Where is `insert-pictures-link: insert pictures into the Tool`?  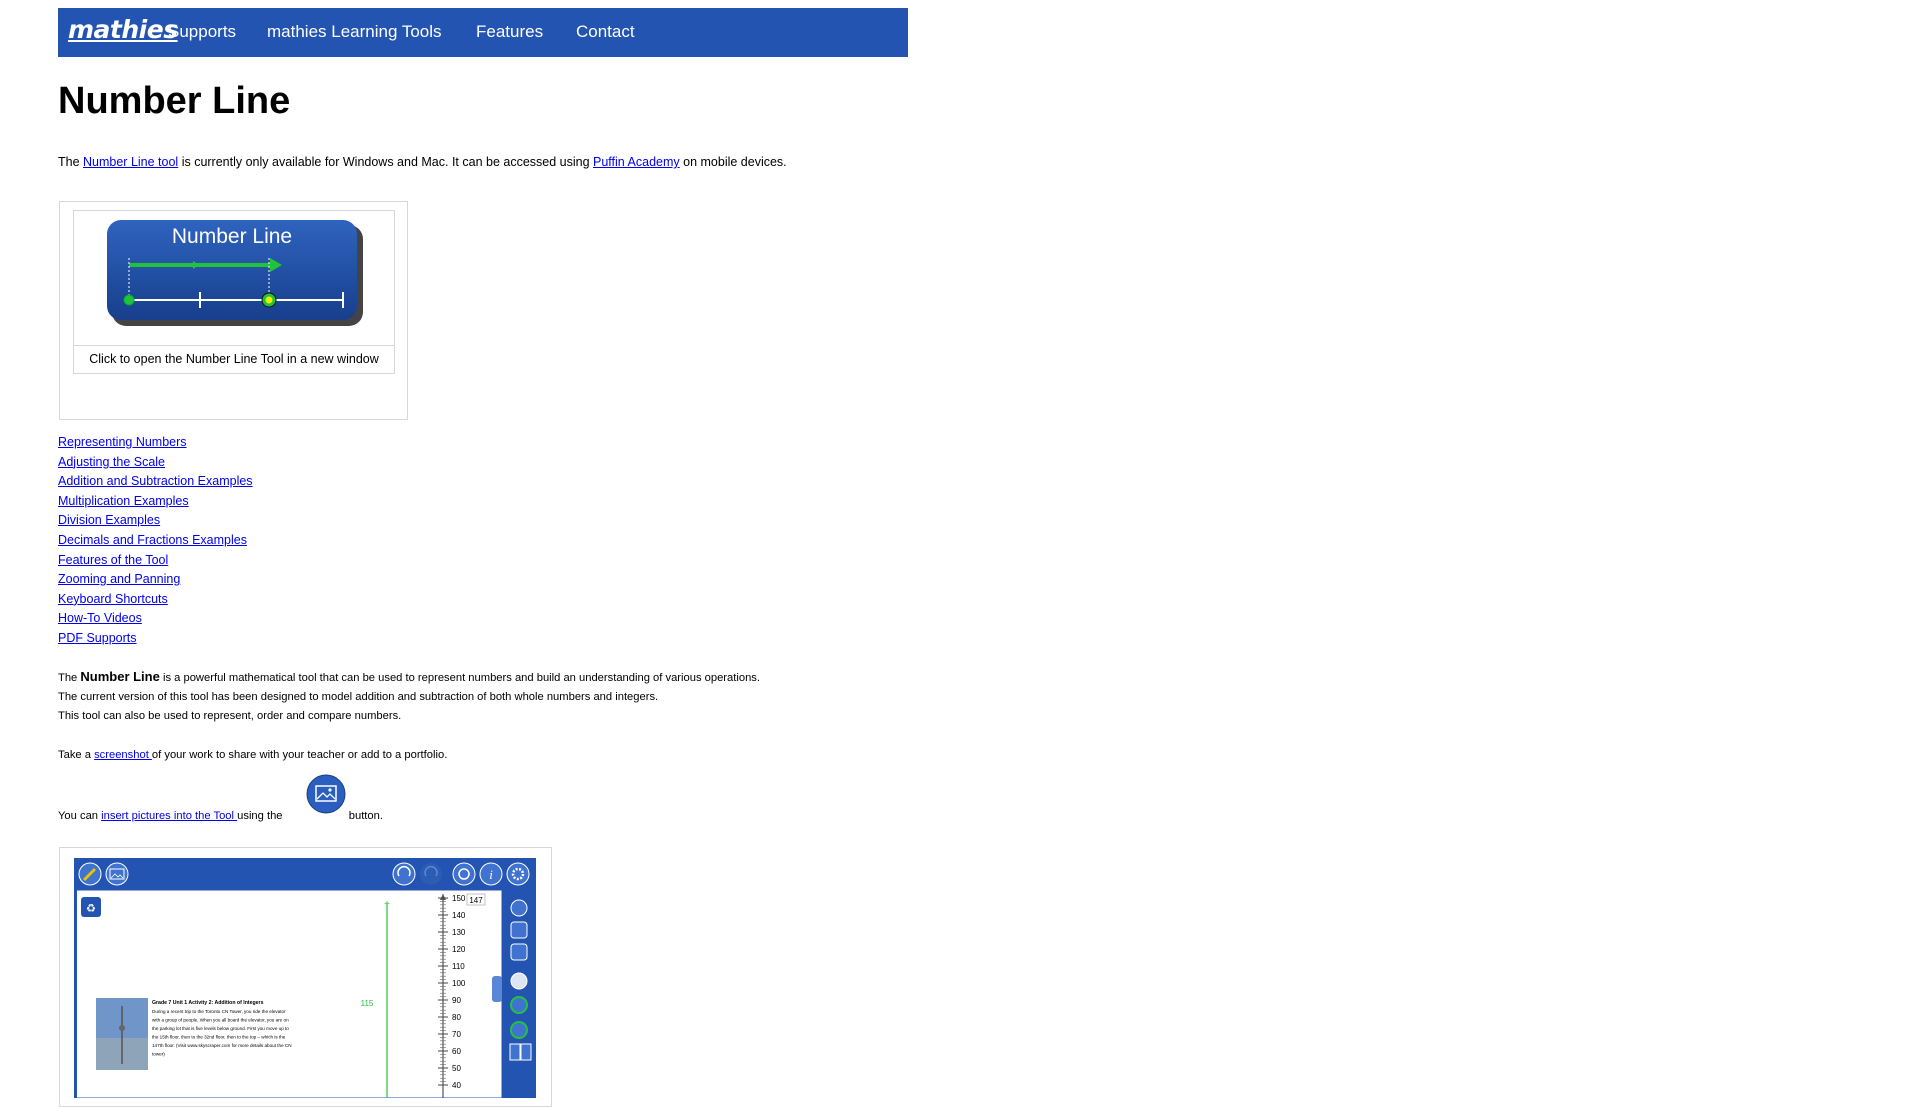
insert-pictures-link: insert pictures into the Tool is located at coordinates (169, 816).